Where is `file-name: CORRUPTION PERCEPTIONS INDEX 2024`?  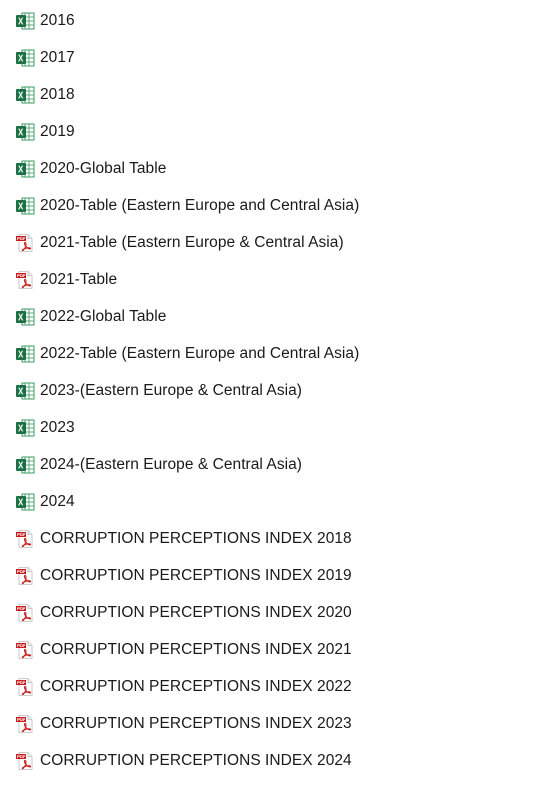
file-name: CORRUPTION PERCEPTIONS INDEX 2024 is located at coordinates (196, 760).